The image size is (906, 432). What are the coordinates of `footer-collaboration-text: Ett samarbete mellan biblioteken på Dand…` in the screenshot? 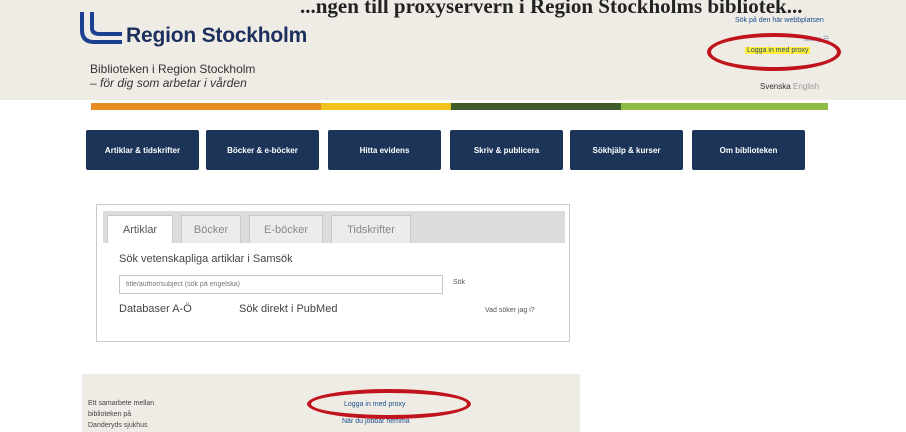 It's located at (121, 414).